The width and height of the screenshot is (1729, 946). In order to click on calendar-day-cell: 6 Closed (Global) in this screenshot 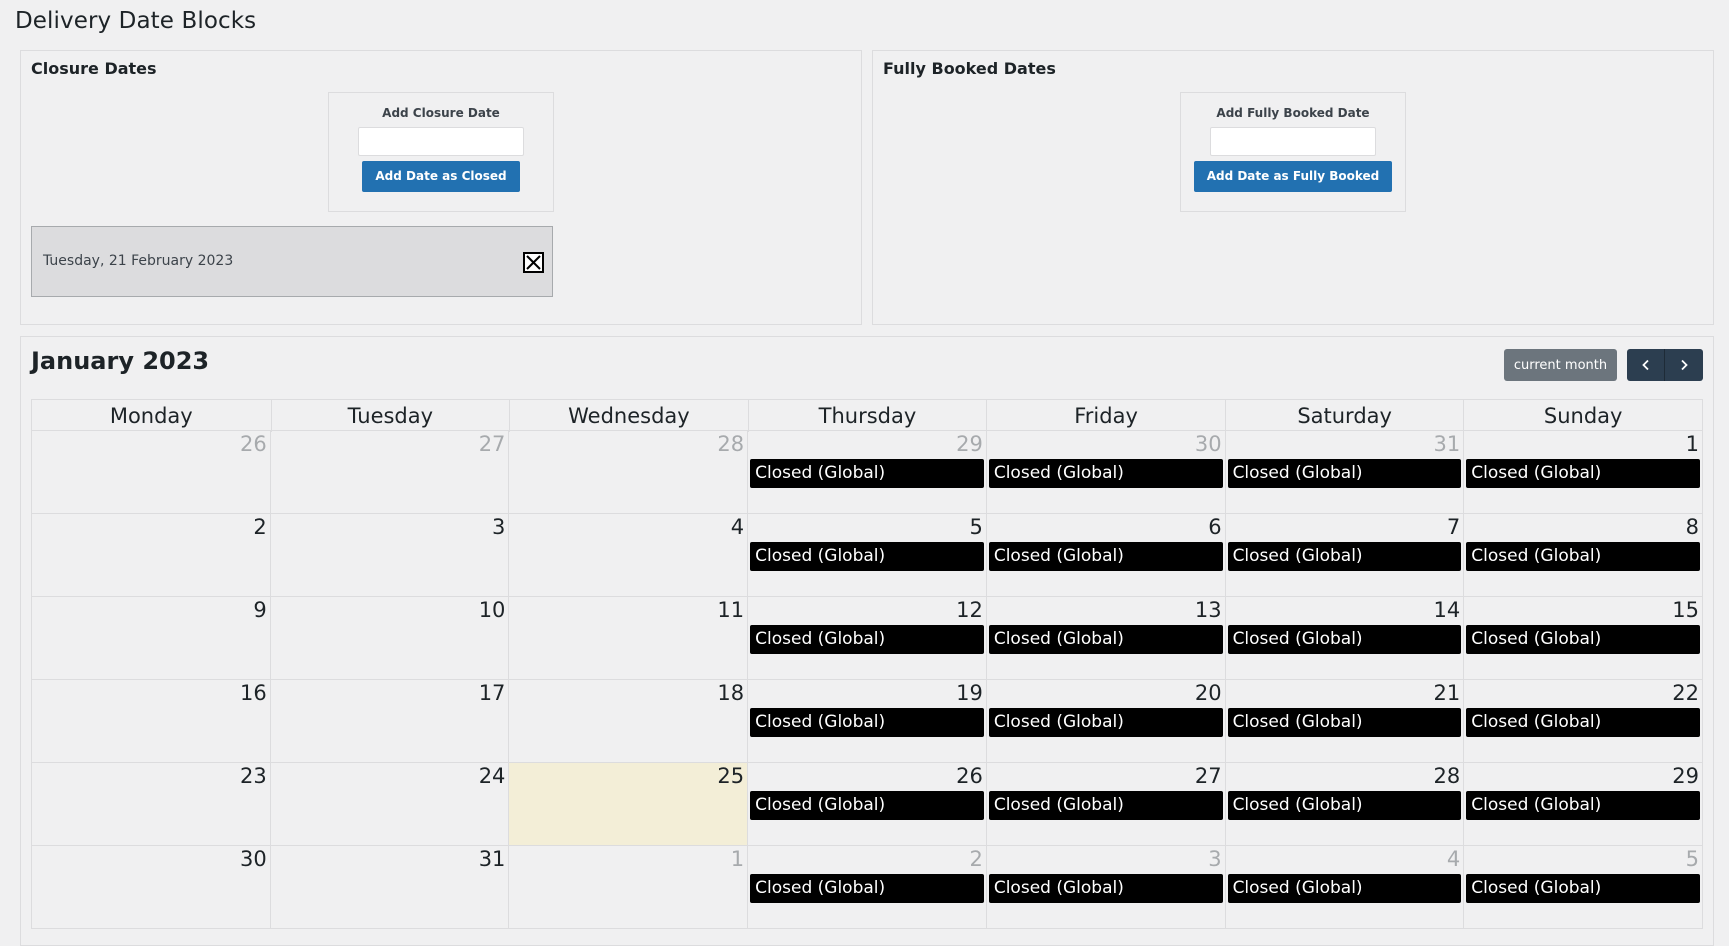, I will do `click(1106, 555)`.